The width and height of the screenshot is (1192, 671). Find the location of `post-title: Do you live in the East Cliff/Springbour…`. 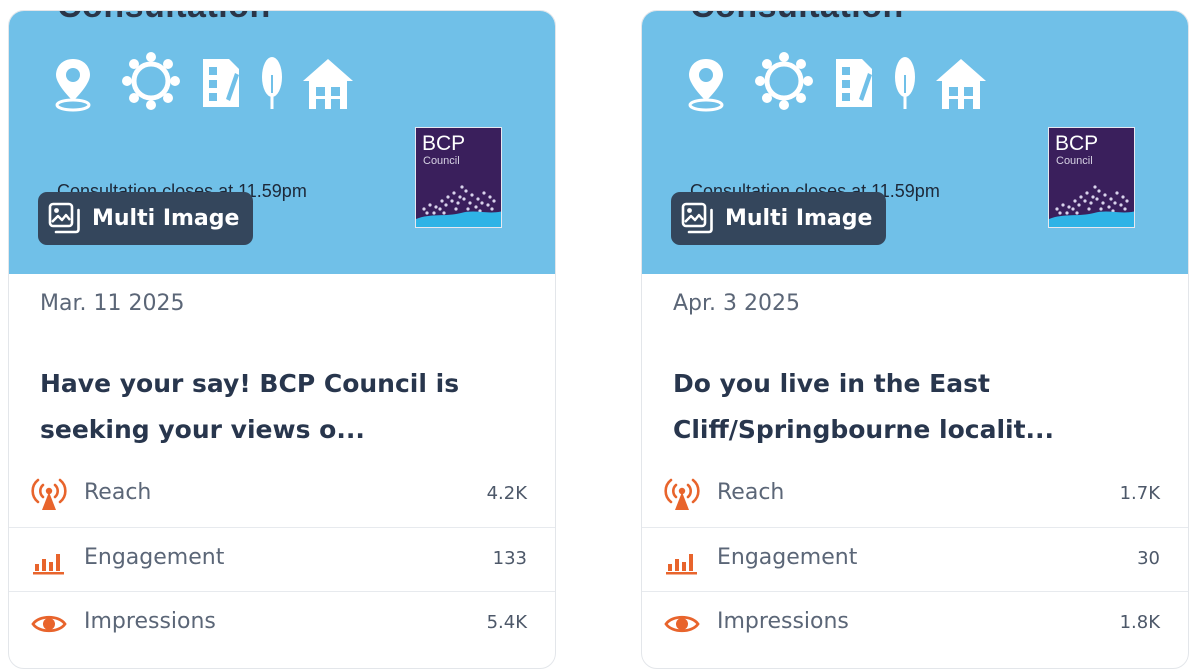

post-title: Do you live in the East Cliff/Springbour… is located at coordinates (918, 407).